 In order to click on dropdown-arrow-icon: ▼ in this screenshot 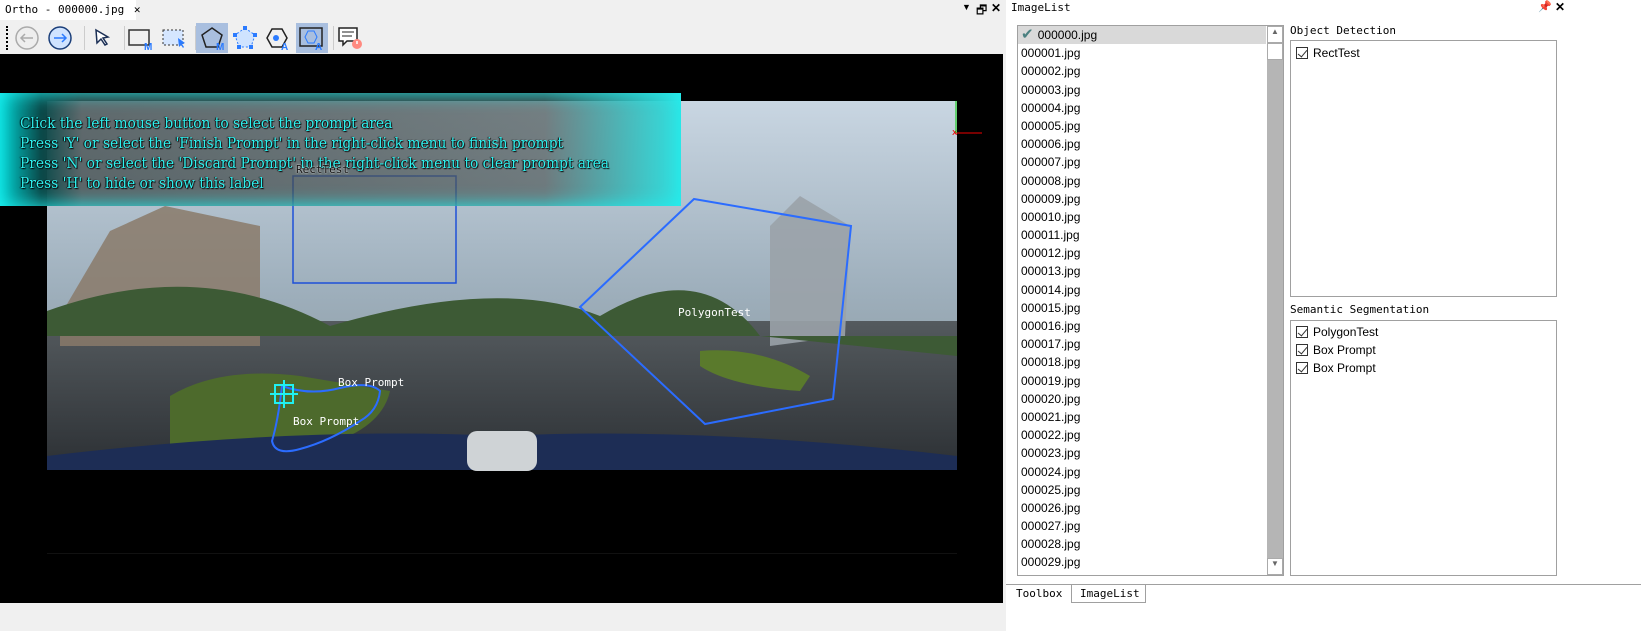, I will do `click(966, 7)`.